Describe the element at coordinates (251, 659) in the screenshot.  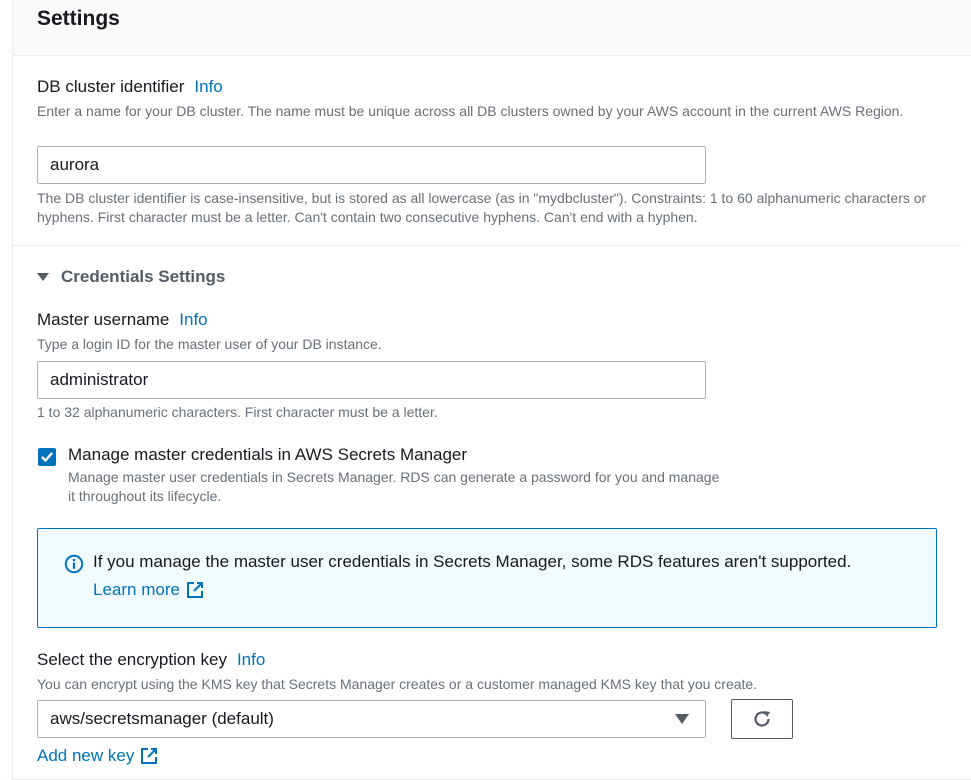
I see `encryption-info-link: Info` at that location.